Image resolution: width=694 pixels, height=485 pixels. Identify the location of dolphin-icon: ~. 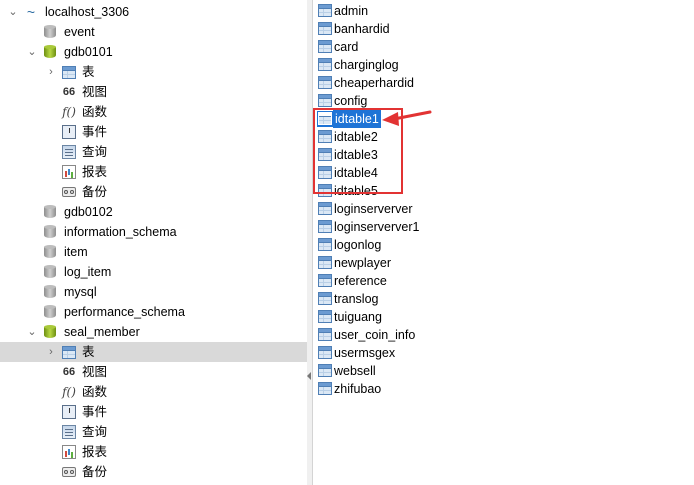
(31, 12).